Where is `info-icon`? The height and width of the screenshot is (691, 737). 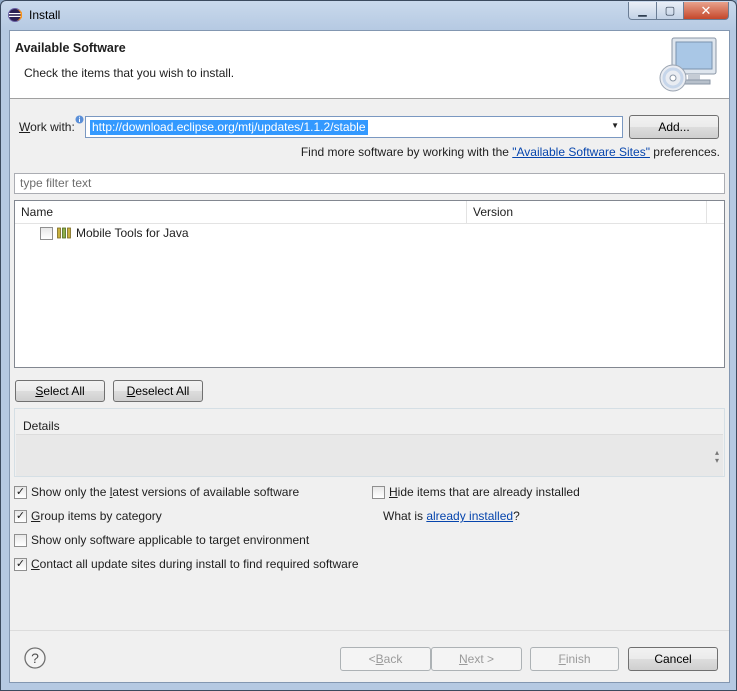
info-icon is located at coordinates (79, 119).